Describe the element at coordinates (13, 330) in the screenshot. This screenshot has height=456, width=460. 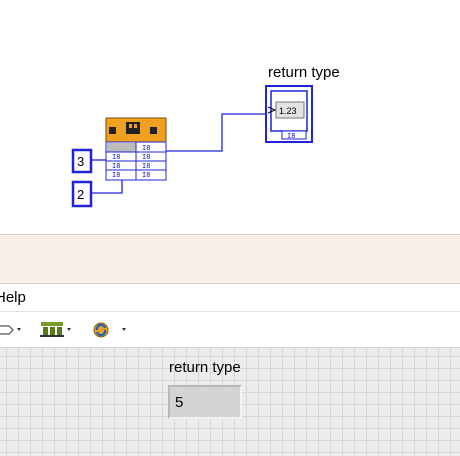
I see `run-arrow-icon` at that location.